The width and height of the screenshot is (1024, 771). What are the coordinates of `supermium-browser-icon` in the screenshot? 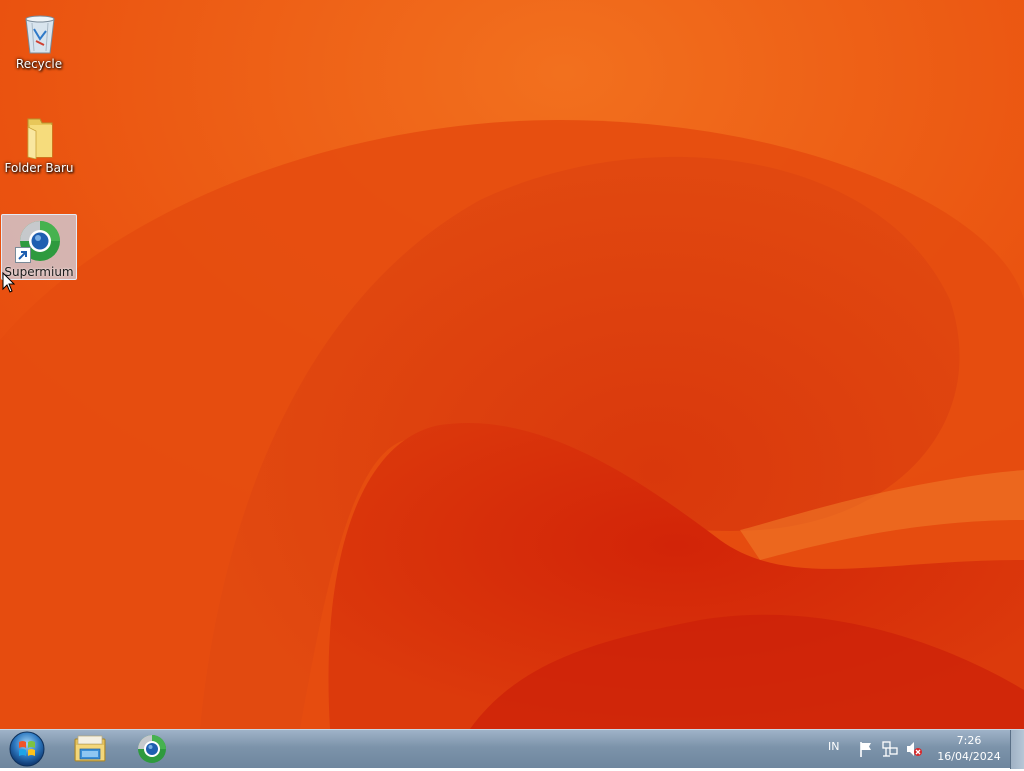 It's located at (152, 749).